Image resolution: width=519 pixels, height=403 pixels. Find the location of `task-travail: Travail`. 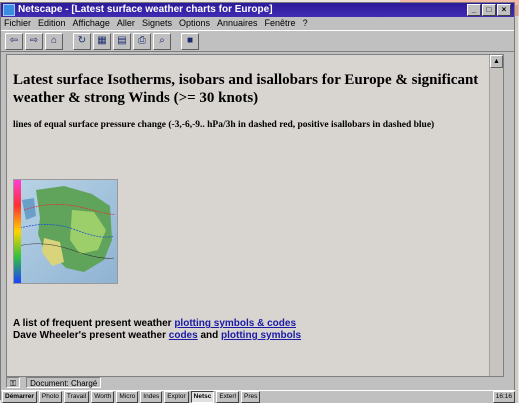

task-travail: Travail is located at coordinates (76, 397).